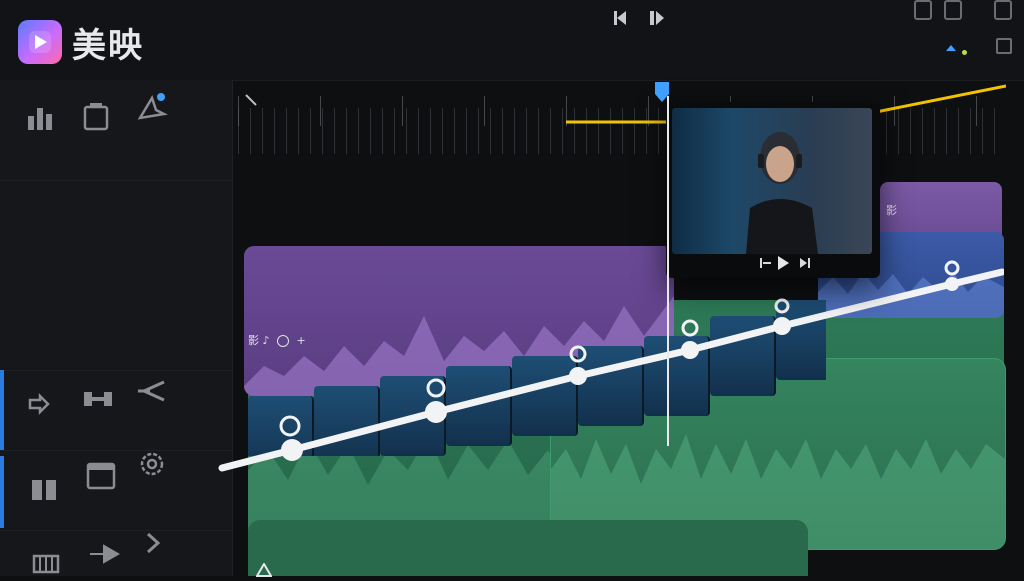 This screenshot has width=1024, height=581. What do you see at coordinates (964, 52) in the screenshot?
I see `status-dot` at bounding box center [964, 52].